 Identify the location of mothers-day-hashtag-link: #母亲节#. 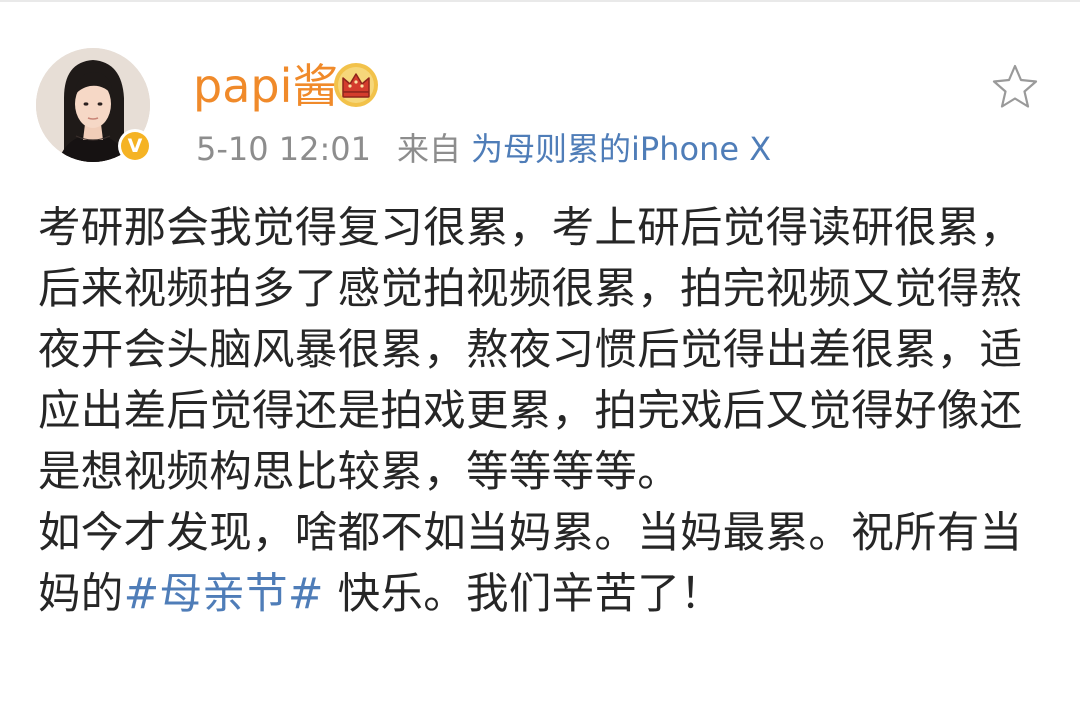
(224, 594).